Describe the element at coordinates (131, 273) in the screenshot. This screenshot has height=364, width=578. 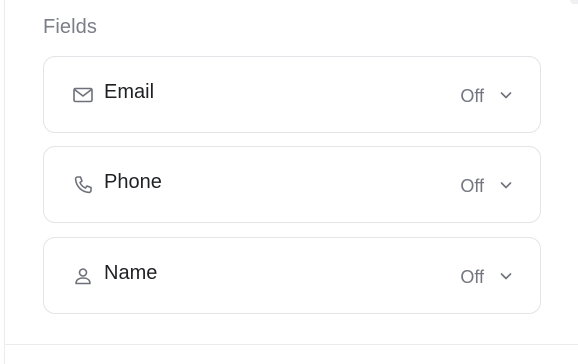
I see `field-label: Name` at that location.